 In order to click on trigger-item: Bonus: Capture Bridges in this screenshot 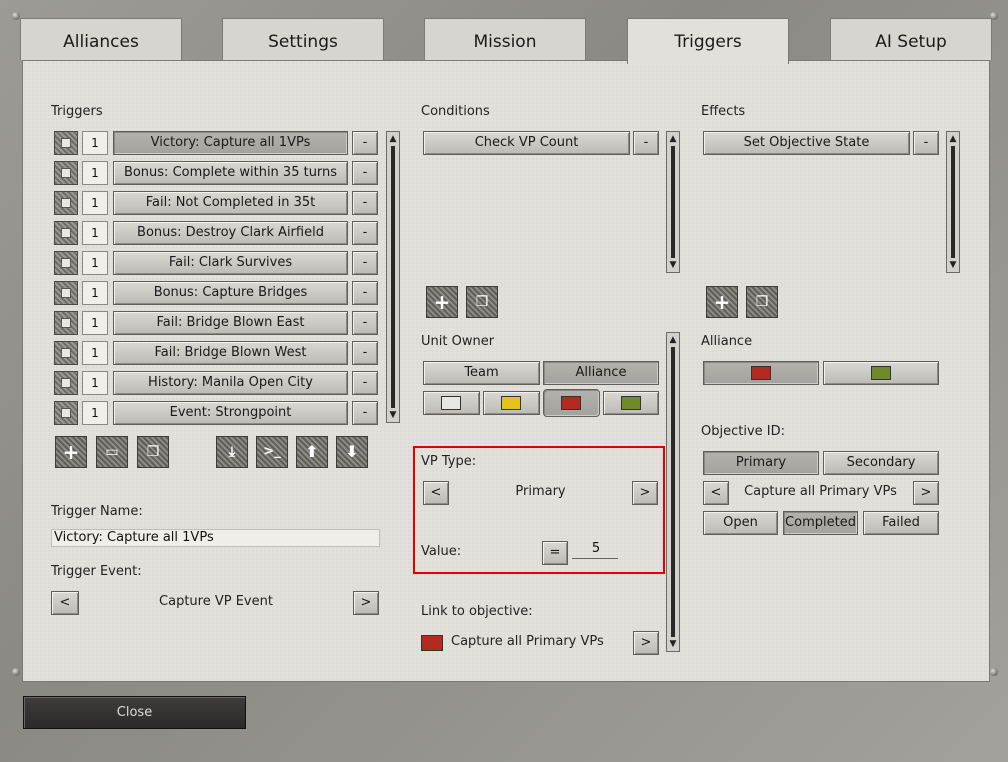, I will do `click(230, 293)`.